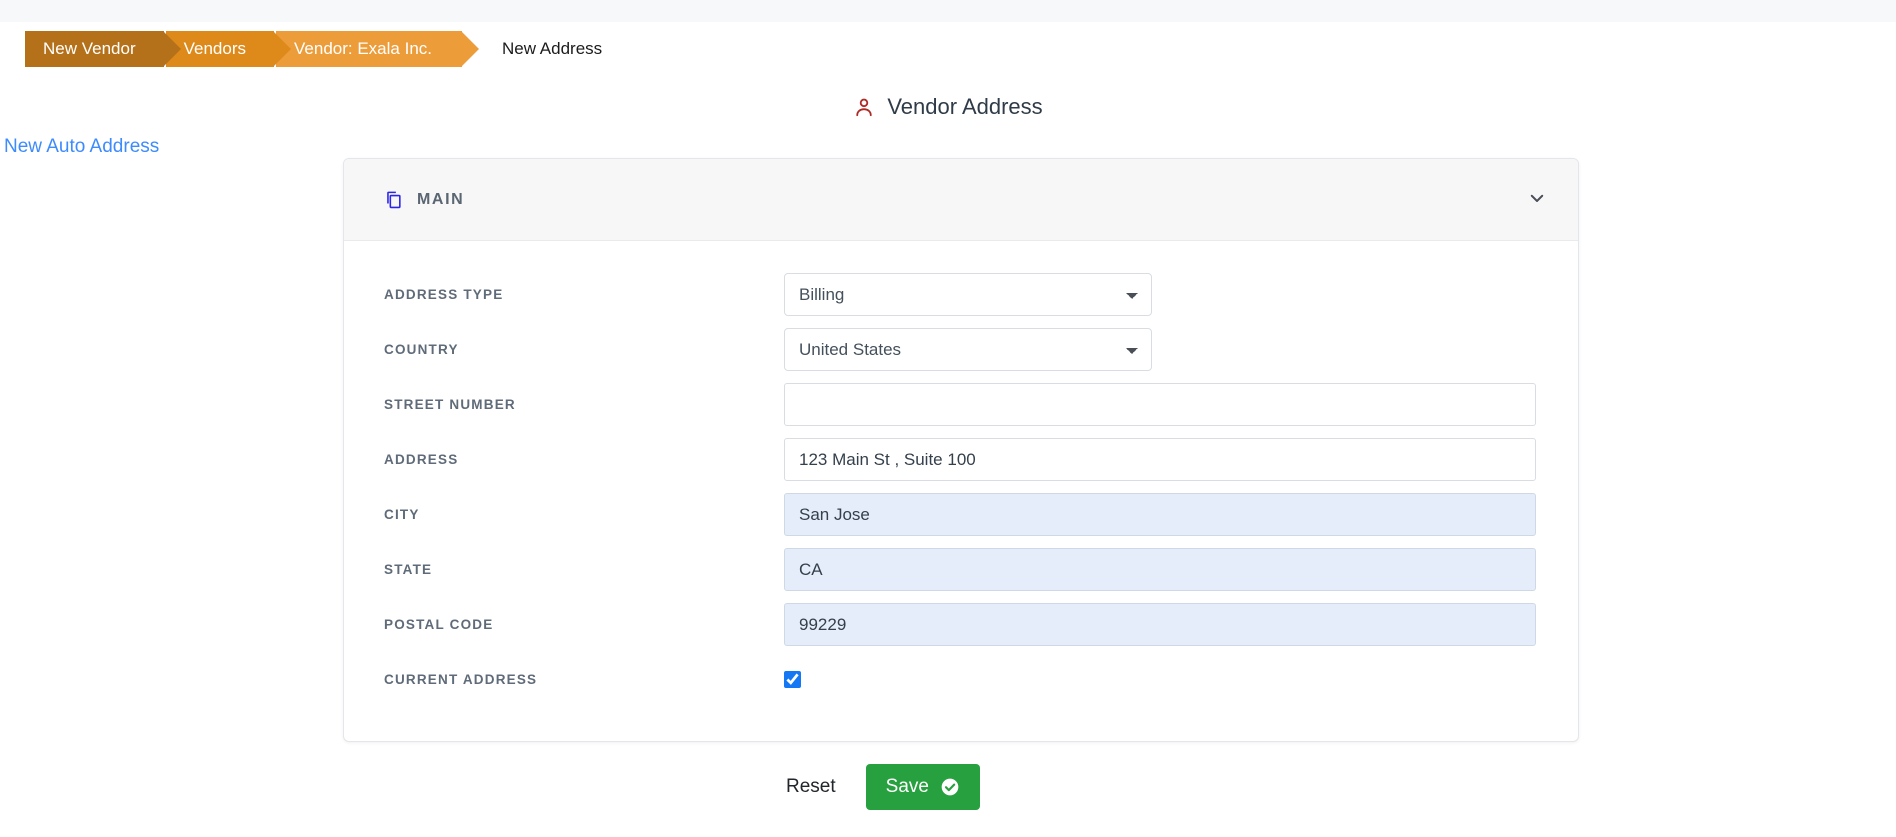  What do you see at coordinates (907, 786) in the screenshot?
I see `save-button-label: Save` at bounding box center [907, 786].